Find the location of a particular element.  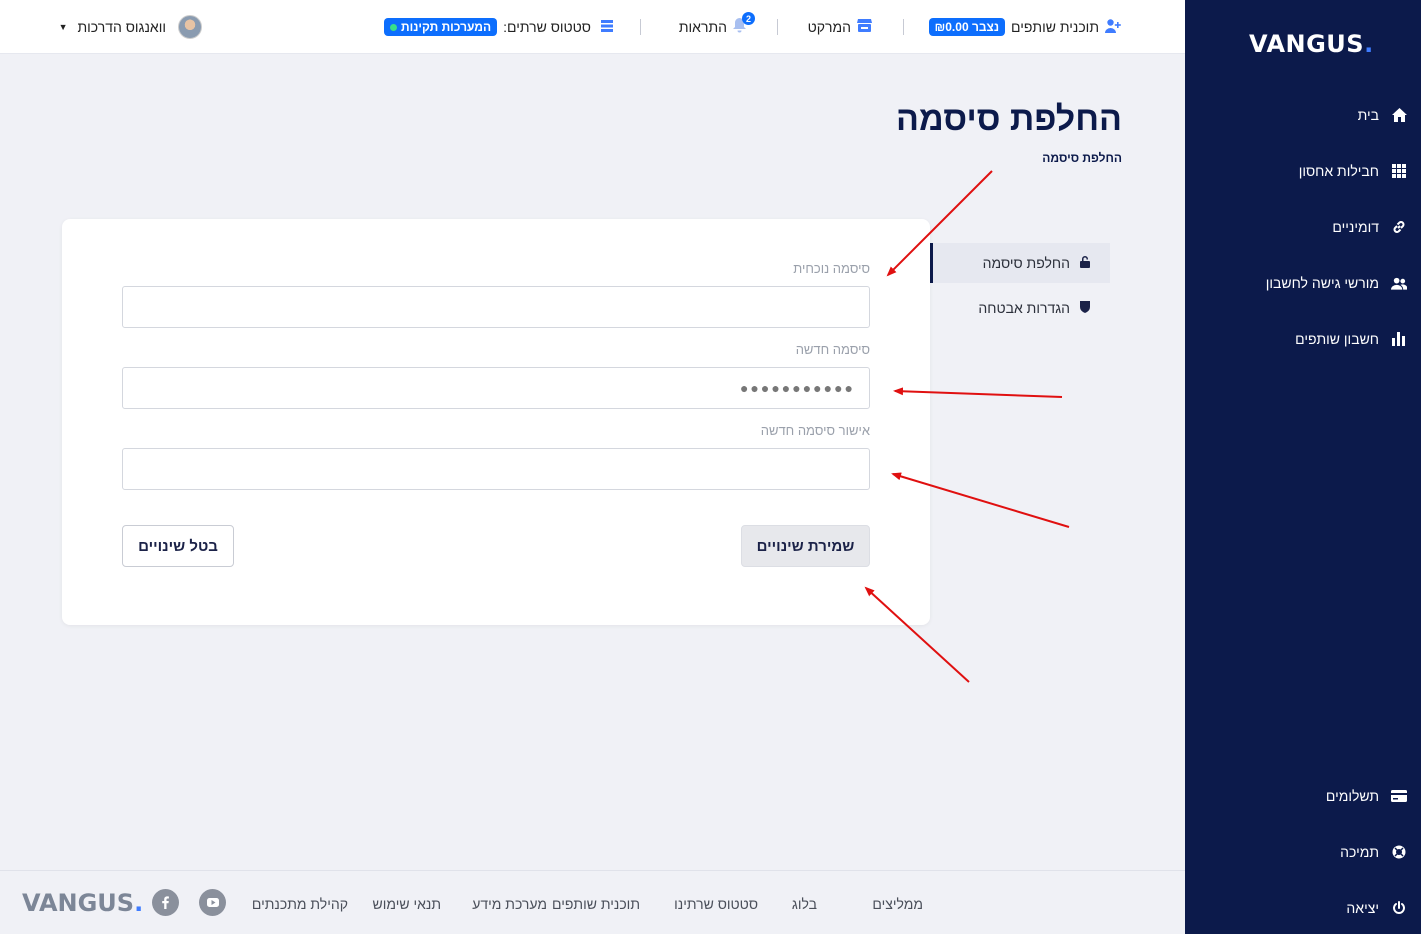

notifications-count-badge: 2 is located at coordinates (748, 18).